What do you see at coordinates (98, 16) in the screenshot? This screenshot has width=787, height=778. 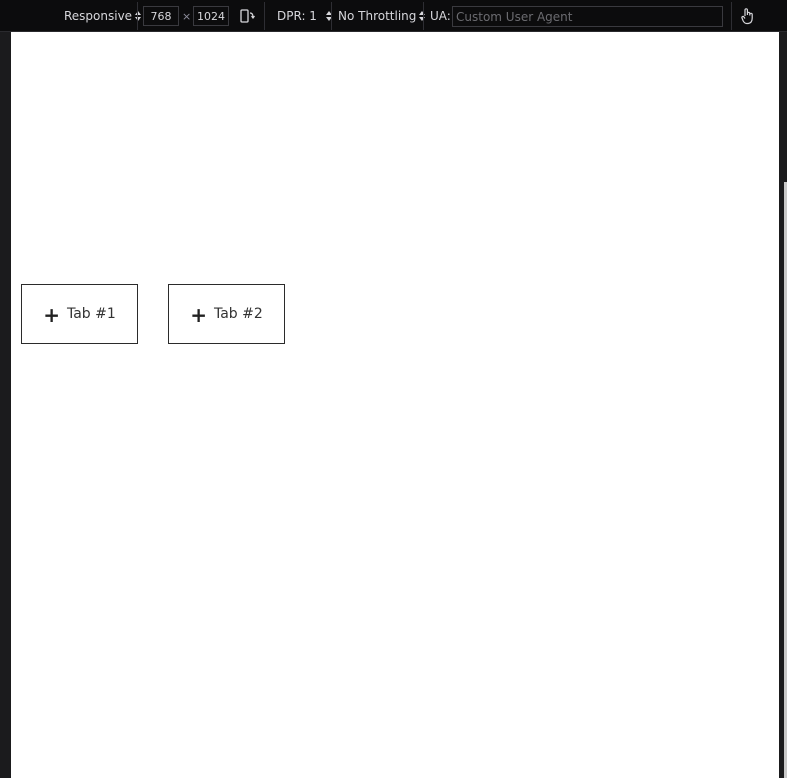 I see `device-select-label: Responsive` at bounding box center [98, 16].